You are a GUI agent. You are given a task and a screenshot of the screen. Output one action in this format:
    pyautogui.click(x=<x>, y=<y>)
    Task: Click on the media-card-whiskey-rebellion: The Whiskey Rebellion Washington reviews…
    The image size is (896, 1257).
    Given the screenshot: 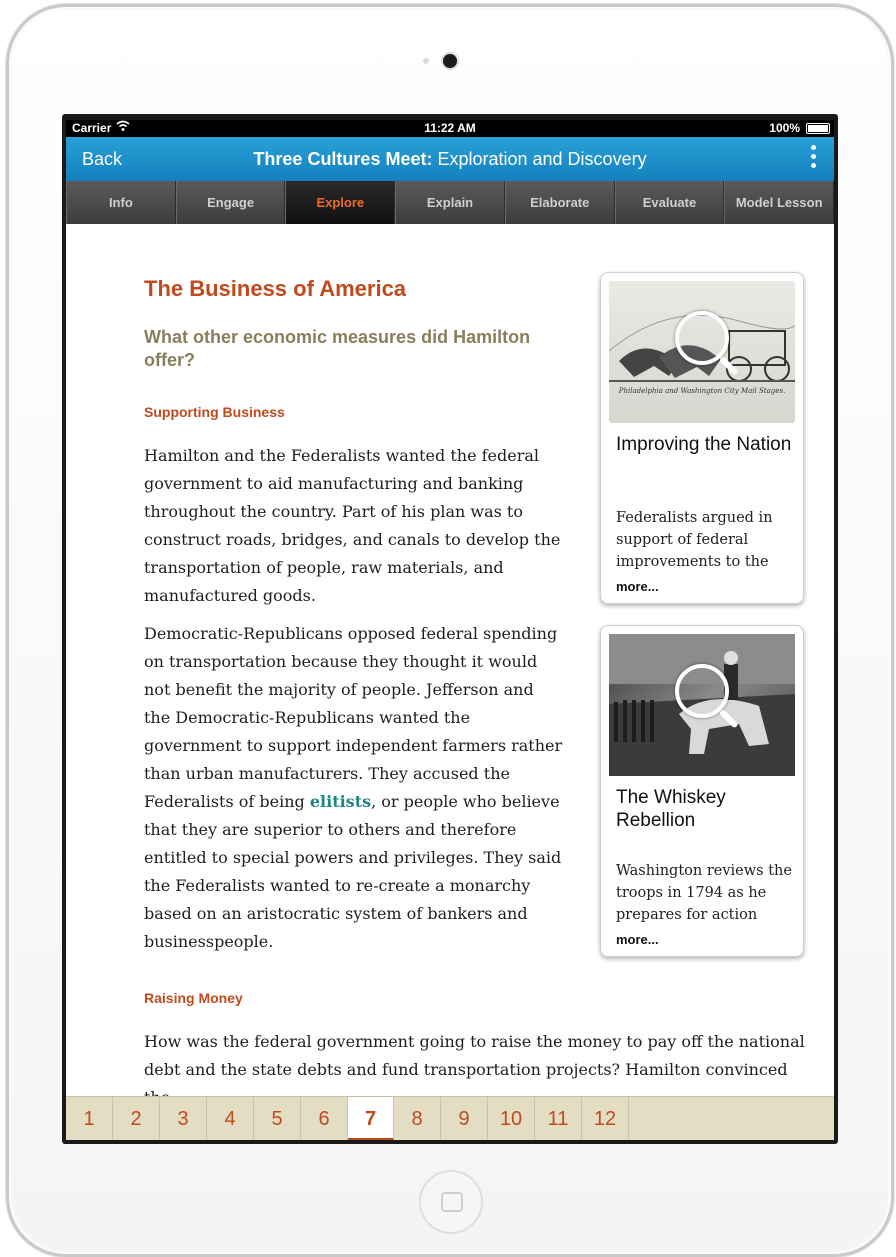 What is the action you would take?
    pyautogui.click(x=702, y=791)
    